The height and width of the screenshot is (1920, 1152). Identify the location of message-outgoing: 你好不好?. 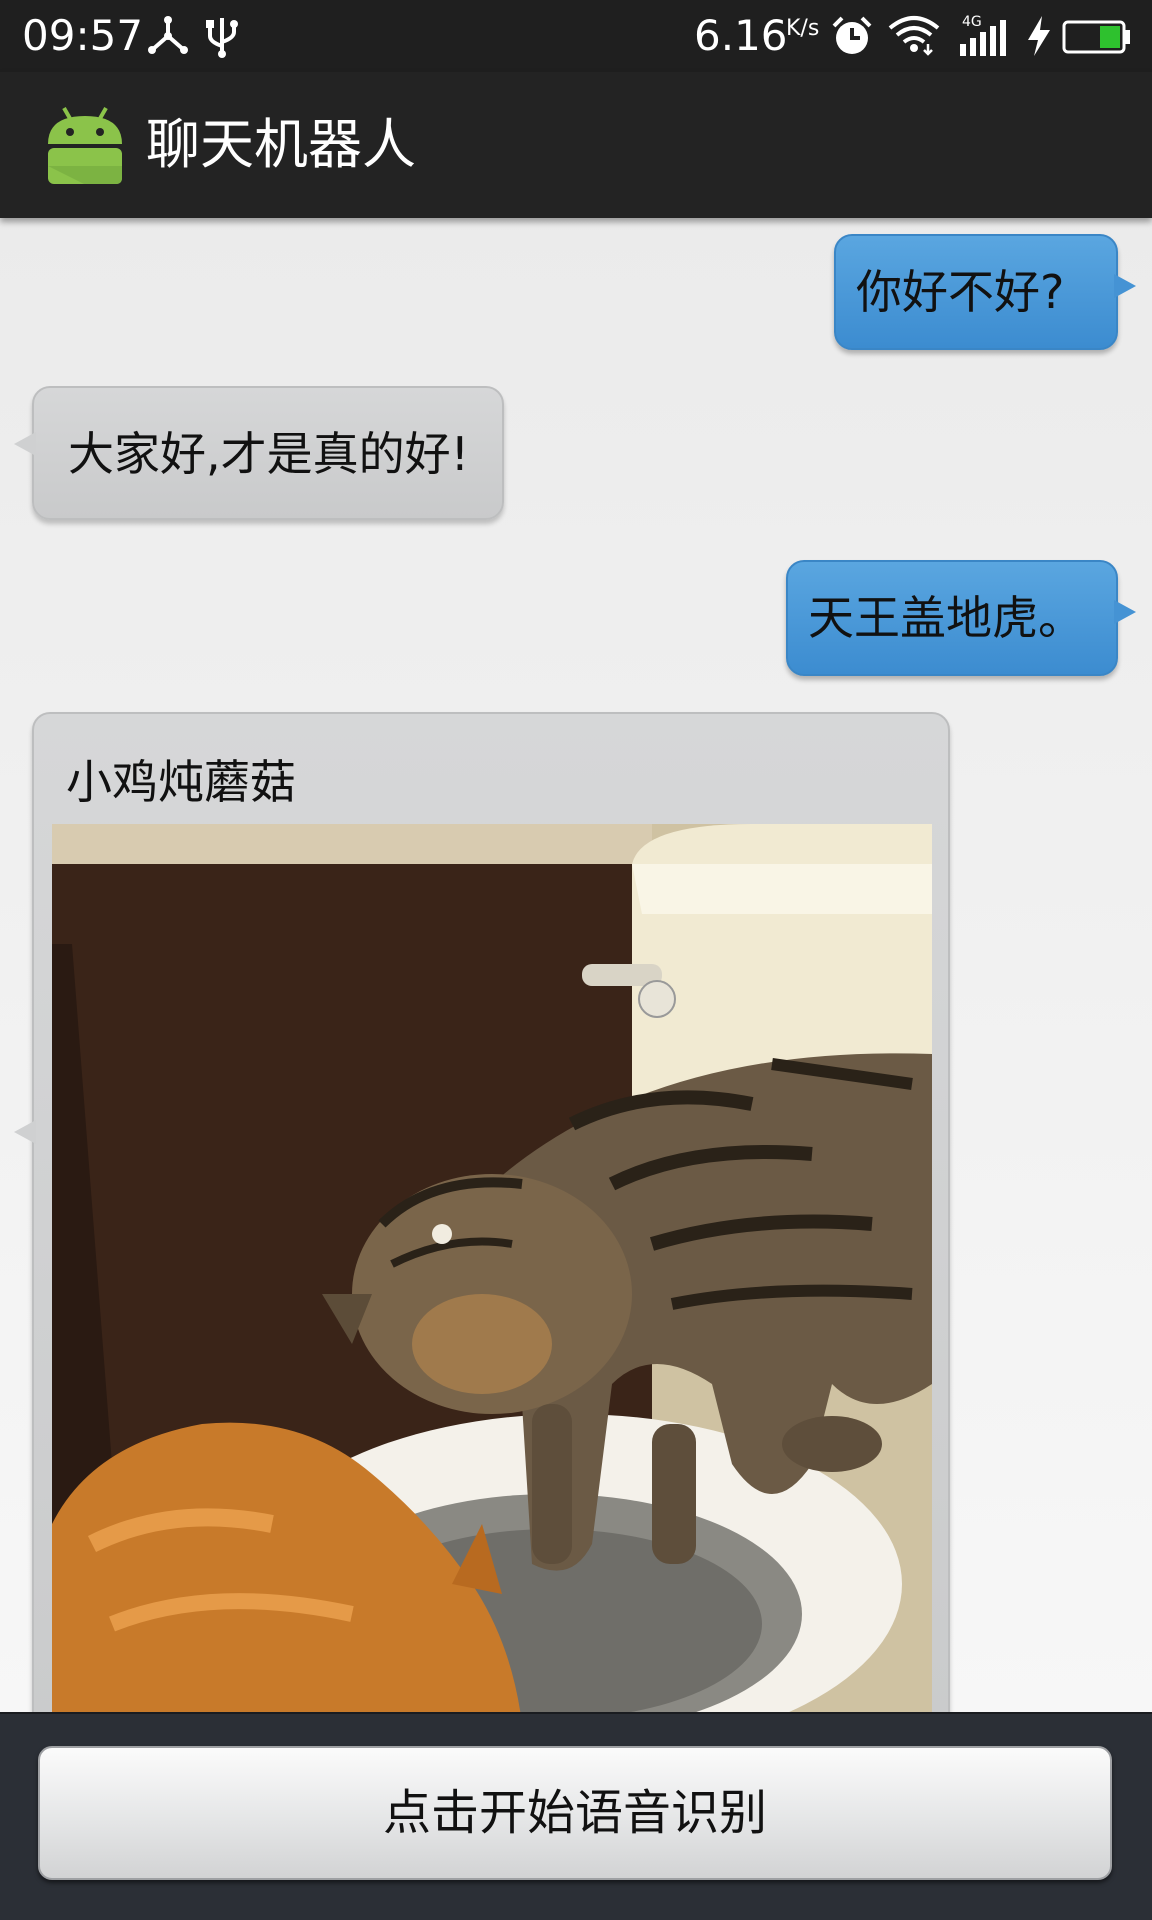
(976, 292).